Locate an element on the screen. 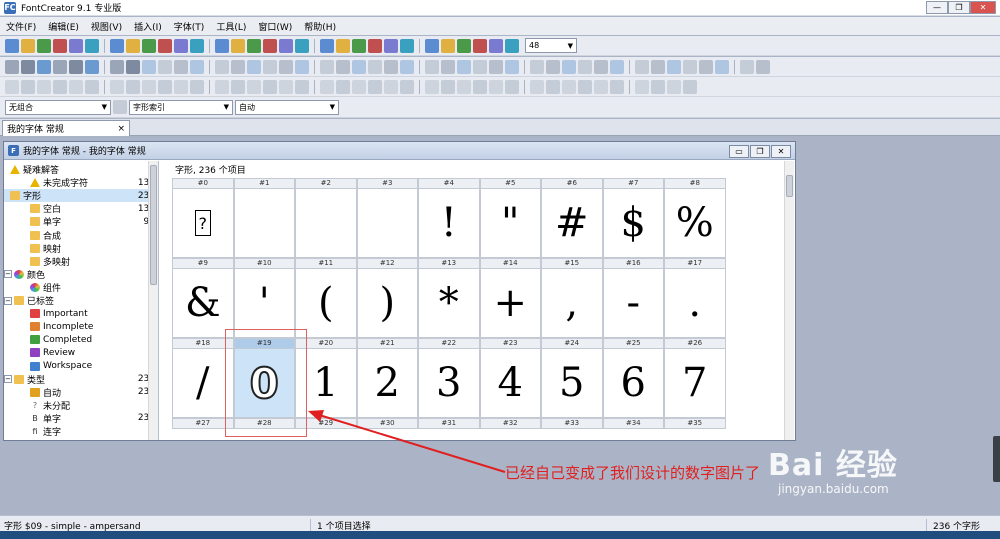 The image size is (1000, 539). glyph-cell: % is located at coordinates (695, 223).